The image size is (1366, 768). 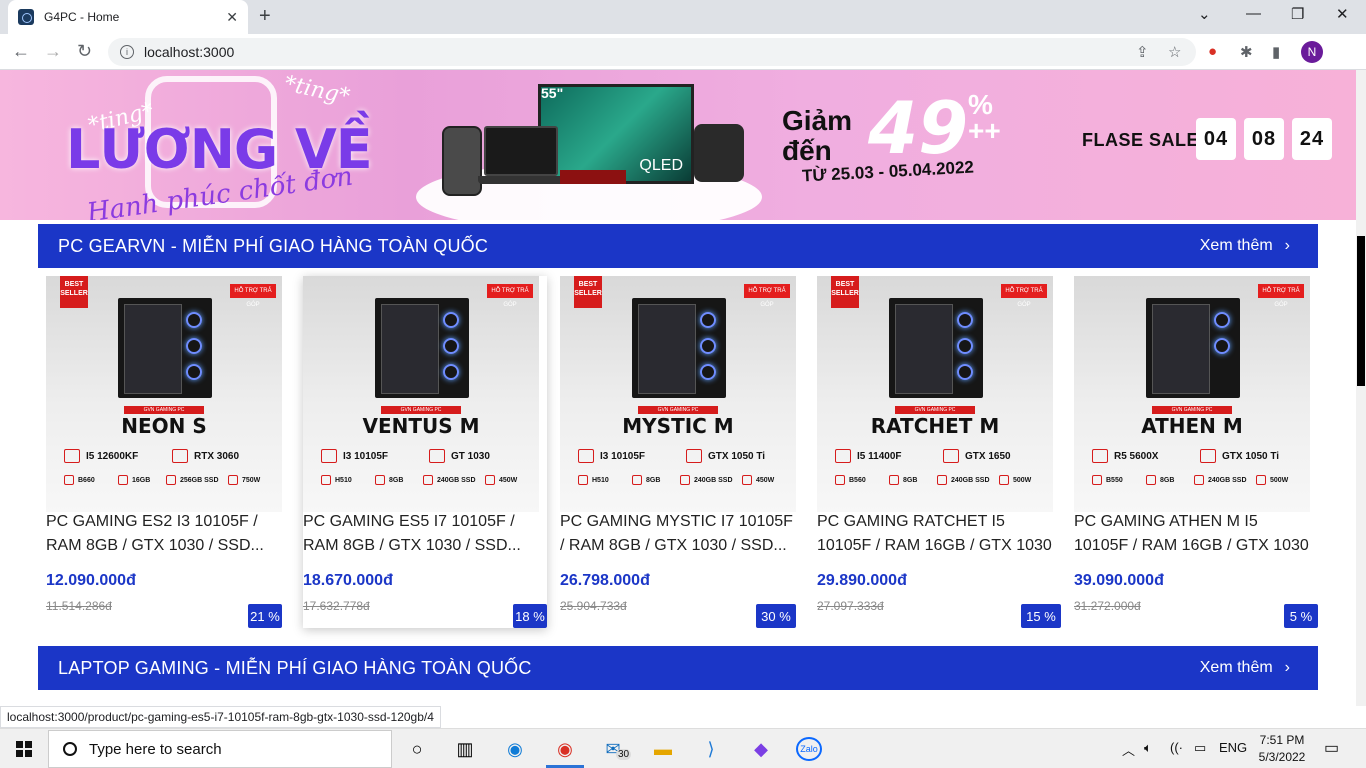 I want to click on bookmark-star-icon: ☆, so click(x=1174, y=52).